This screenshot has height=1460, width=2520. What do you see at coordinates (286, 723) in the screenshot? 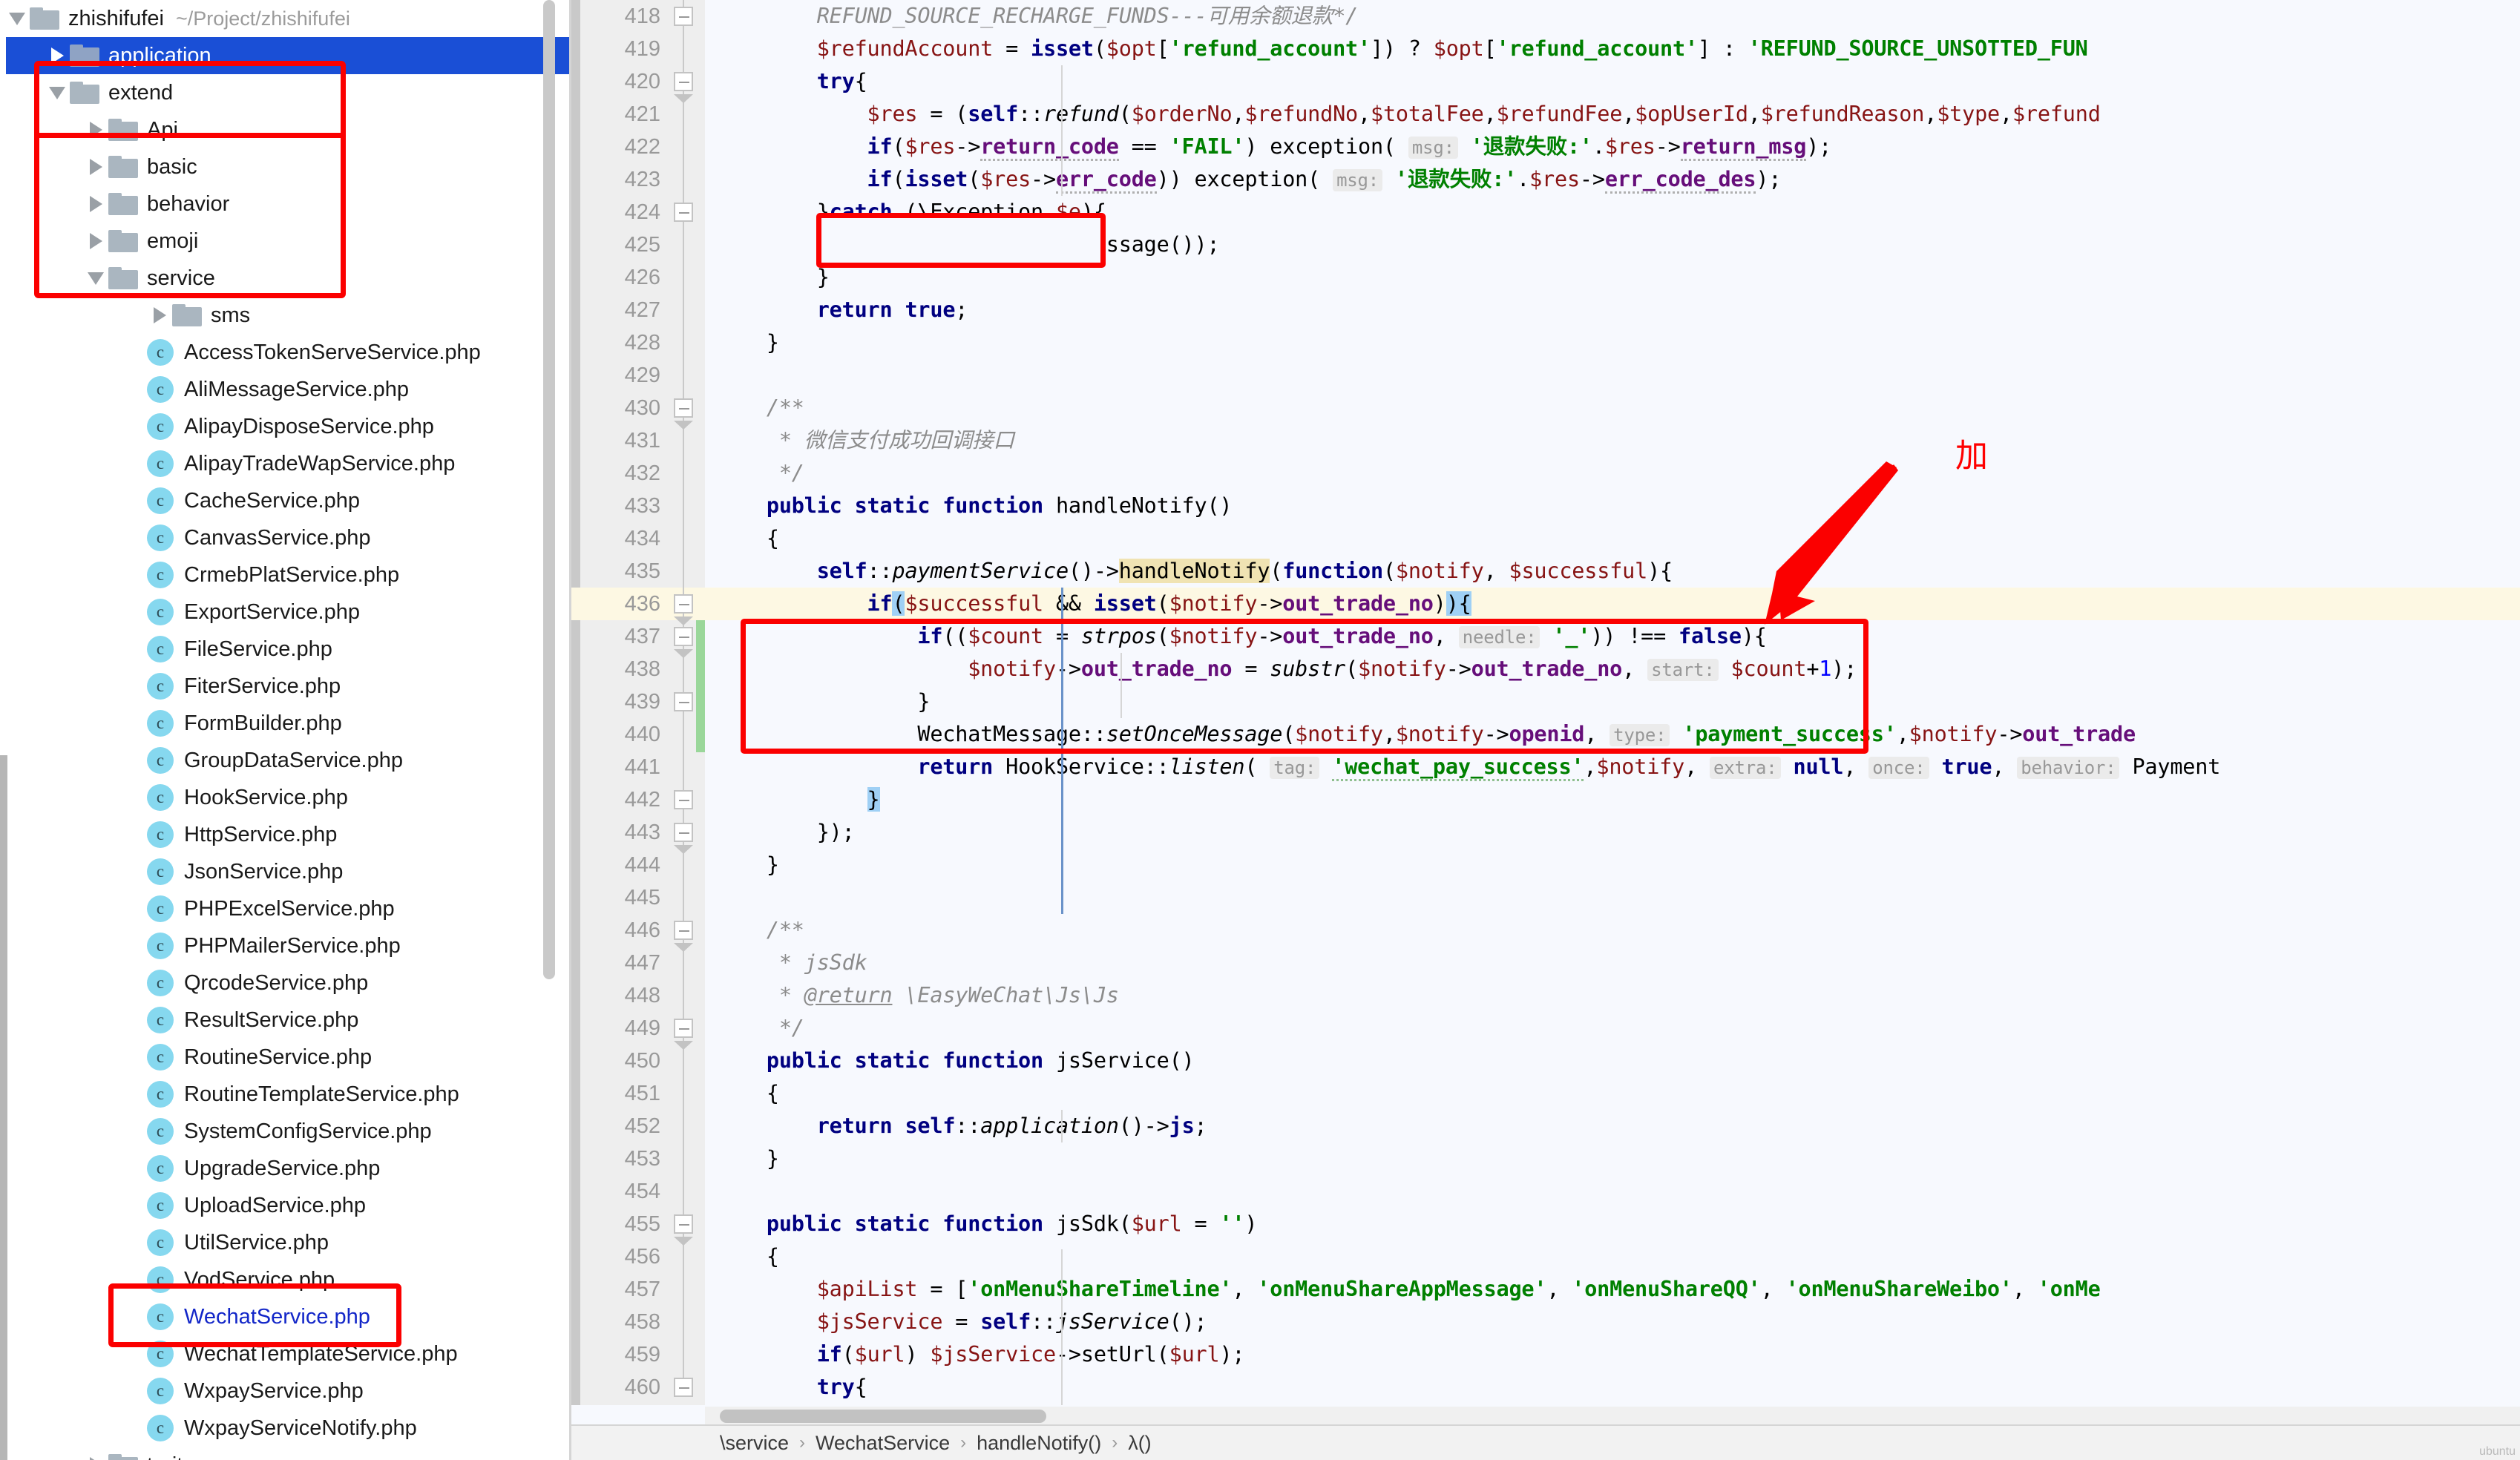
I see `tree-item-formbuilder-php: c FormBuilder.php` at bounding box center [286, 723].